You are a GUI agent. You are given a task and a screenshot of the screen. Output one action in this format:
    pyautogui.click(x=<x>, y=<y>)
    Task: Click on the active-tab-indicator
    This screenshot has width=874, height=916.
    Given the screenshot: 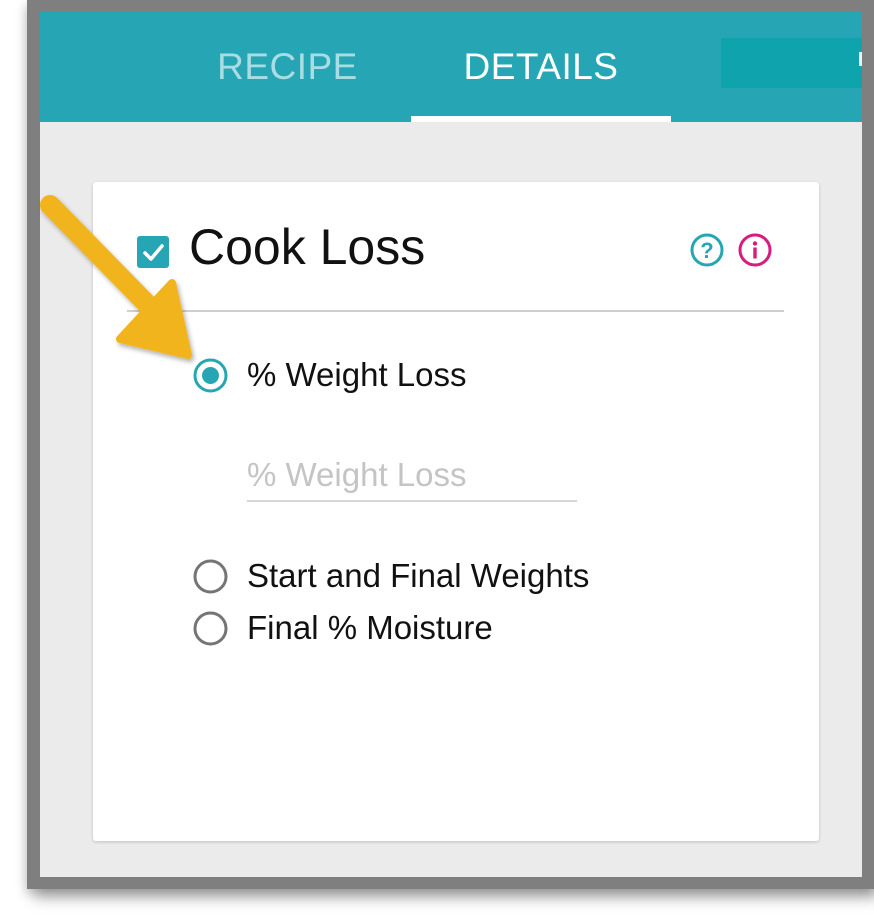 What is the action you would take?
    pyautogui.click(x=541, y=119)
    